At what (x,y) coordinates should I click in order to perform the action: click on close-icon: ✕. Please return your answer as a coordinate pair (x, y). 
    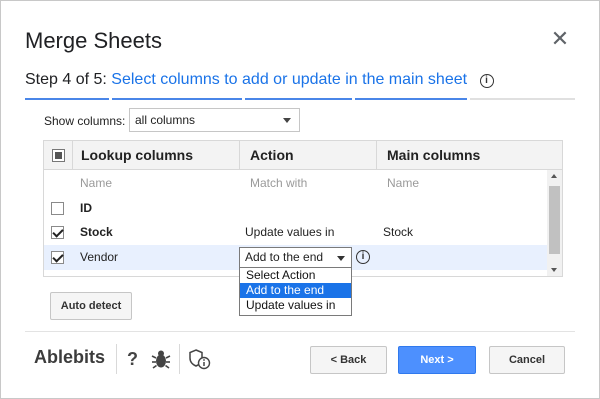
    Looking at the image, I should click on (560, 39).